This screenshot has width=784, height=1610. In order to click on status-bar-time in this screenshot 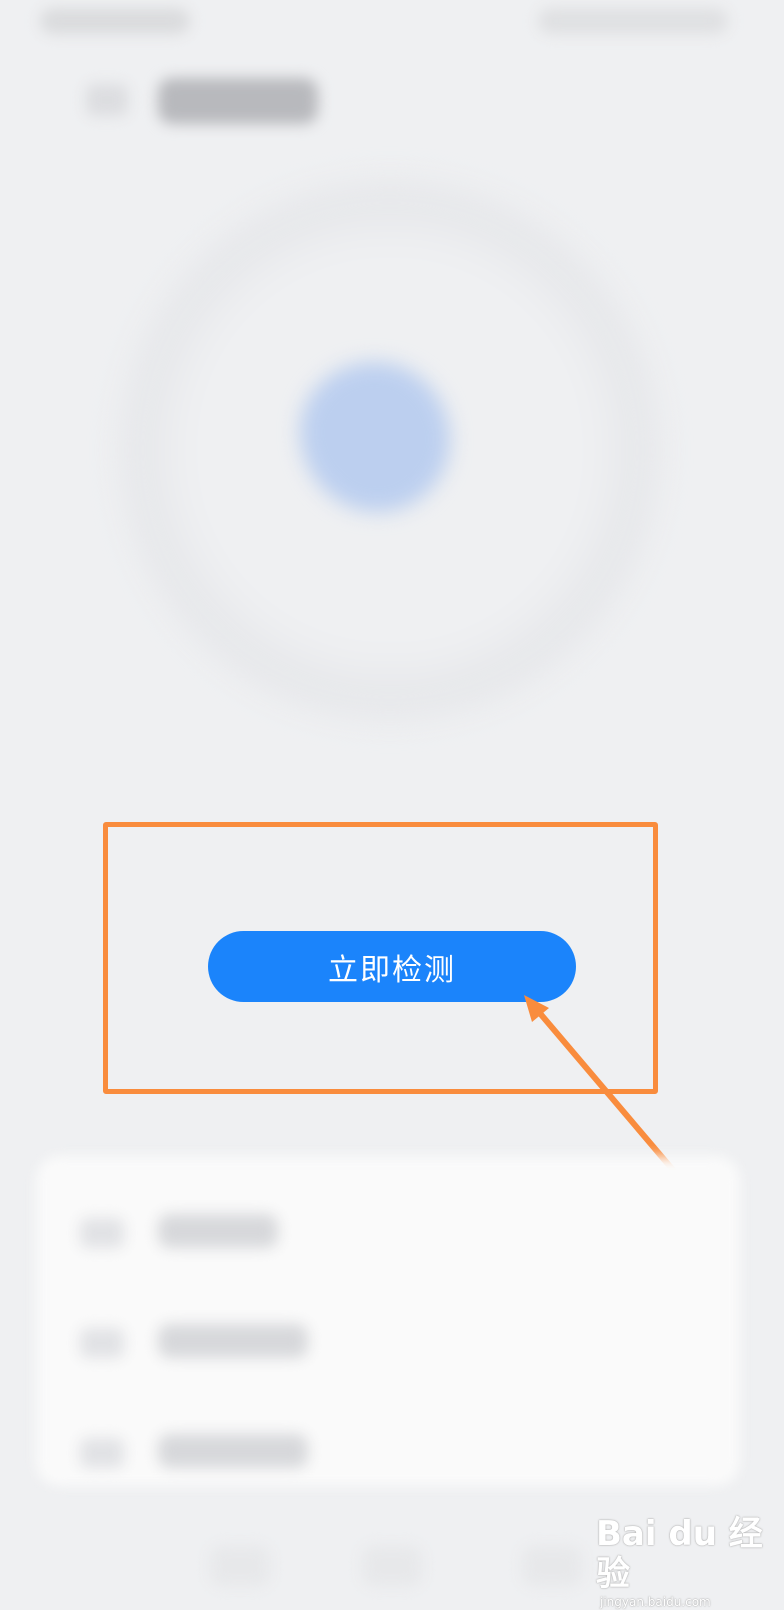, I will do `click(115, 21)`.